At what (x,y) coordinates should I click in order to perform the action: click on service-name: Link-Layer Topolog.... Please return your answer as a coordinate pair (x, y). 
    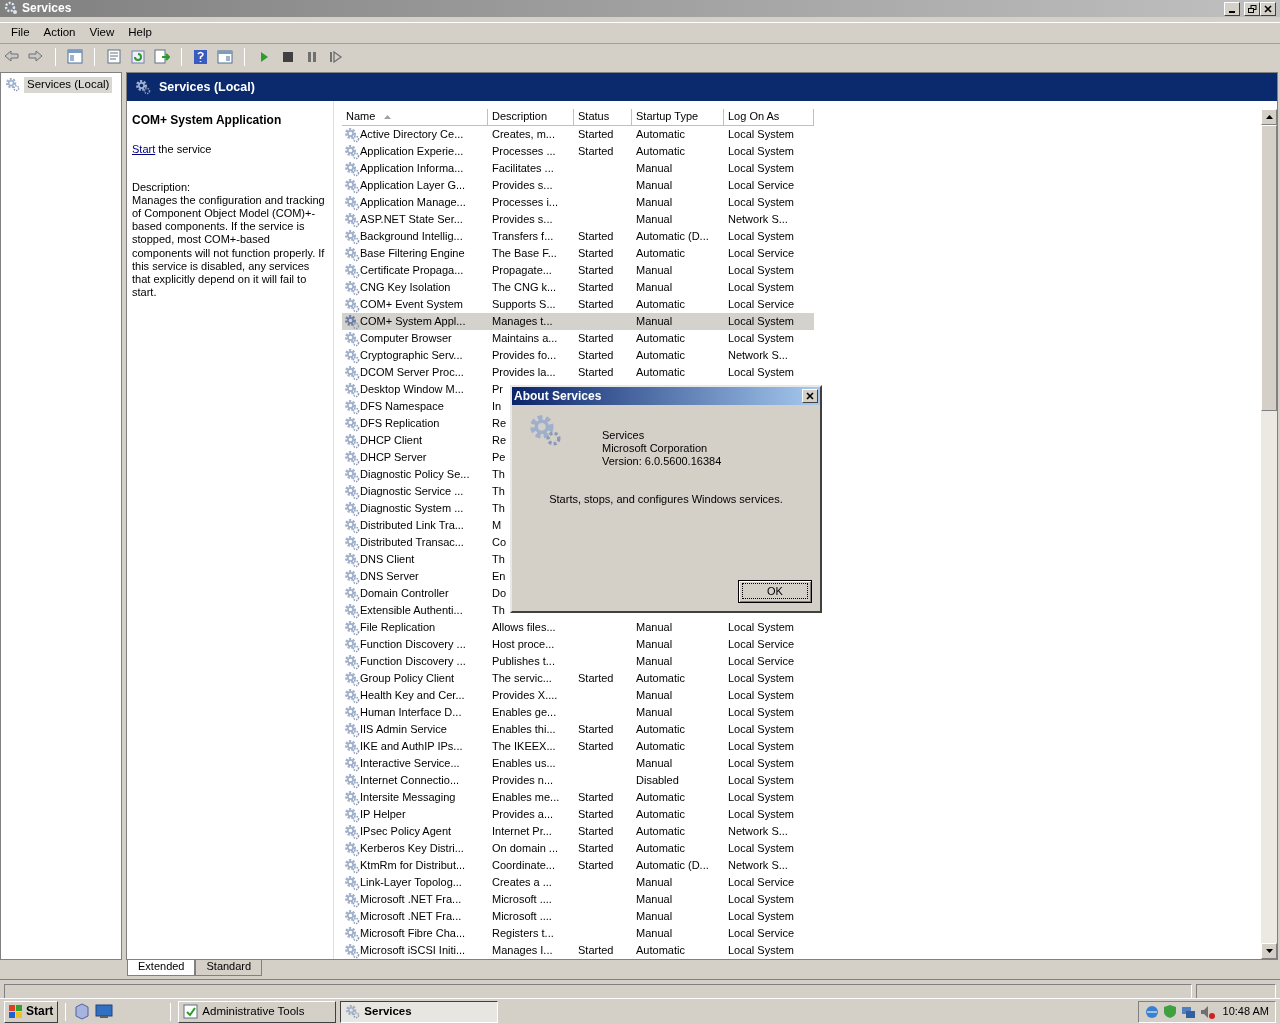
    Looking at the image, I should click on (411, 882).